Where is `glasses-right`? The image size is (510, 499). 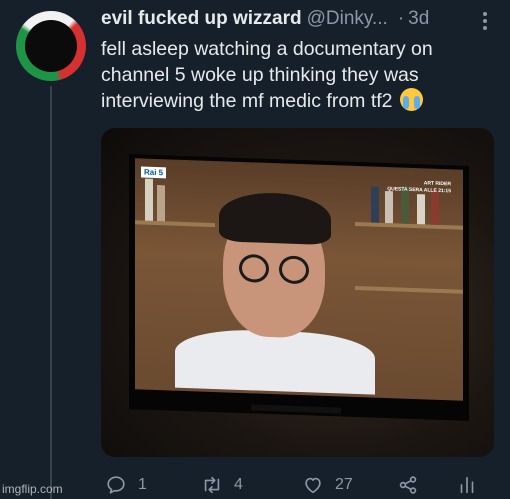 glasses-right is located at coordinates (294, 270).